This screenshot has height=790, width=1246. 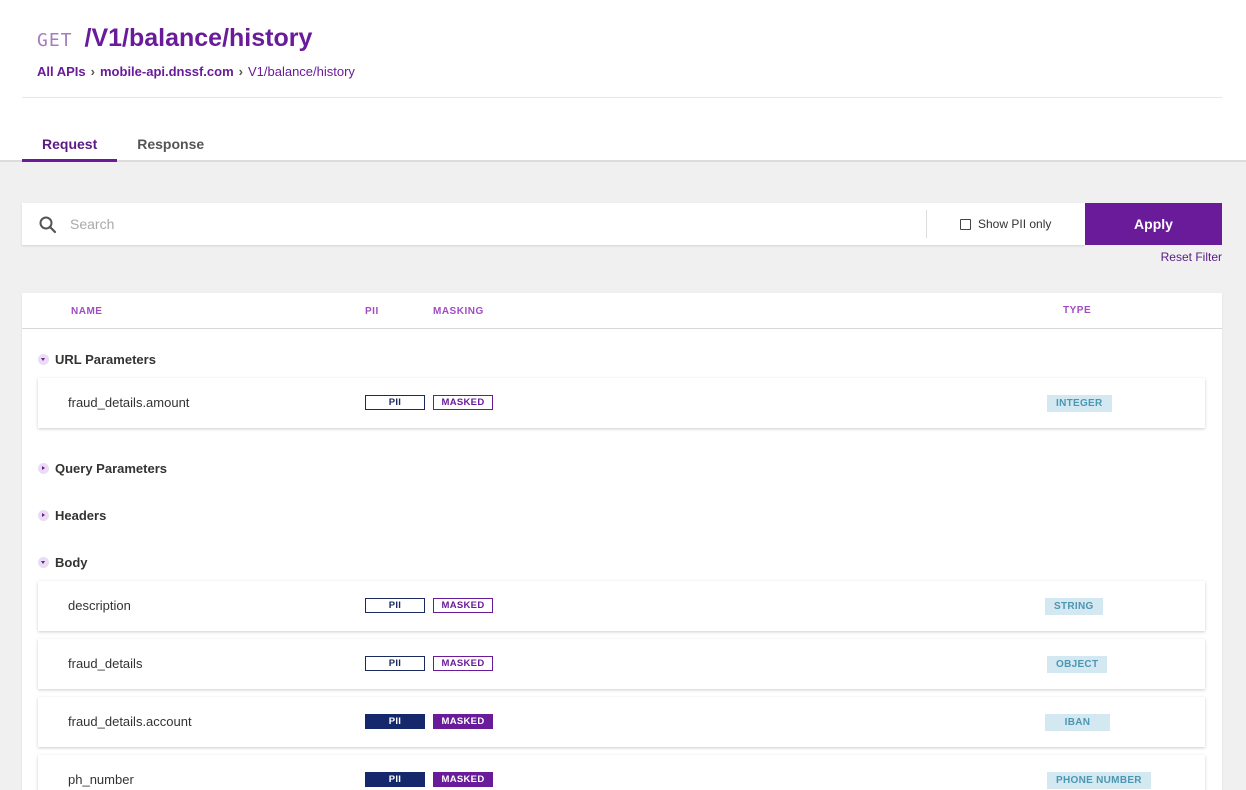 What do you see at coordinates (622, 97) in the screenshot?
I see `header-divider` at bounding box center [622, 97].